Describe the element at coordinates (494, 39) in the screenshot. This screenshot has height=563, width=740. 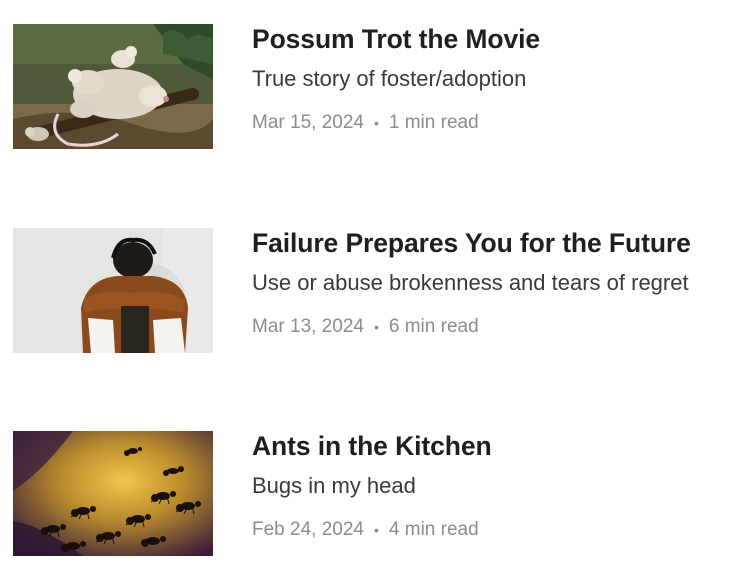
I see `post-title: Possum Trot the Movie` at that location.